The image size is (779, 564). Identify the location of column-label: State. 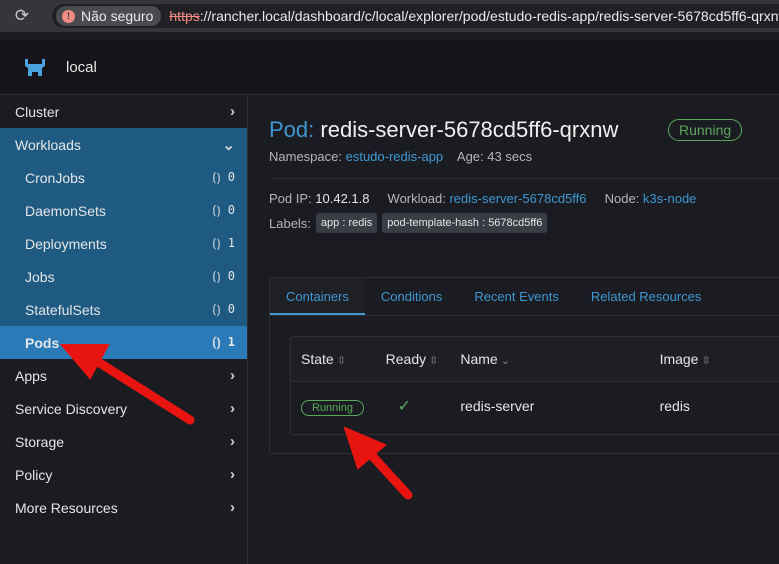
(317, 359).